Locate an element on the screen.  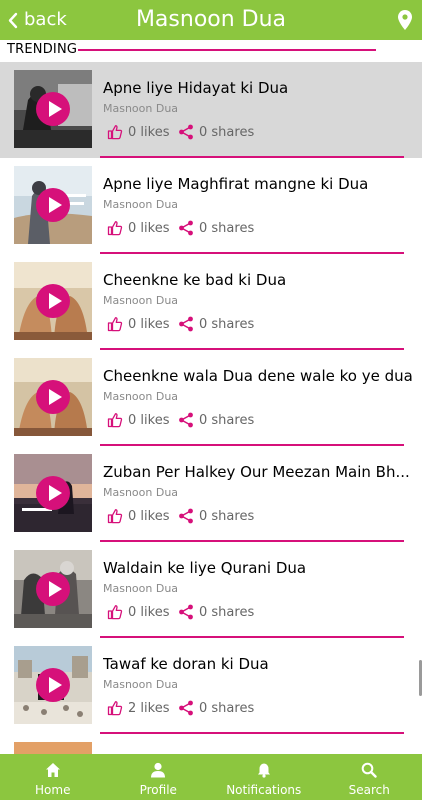
tab-home-label: Home is located at coordinates (53, 790).